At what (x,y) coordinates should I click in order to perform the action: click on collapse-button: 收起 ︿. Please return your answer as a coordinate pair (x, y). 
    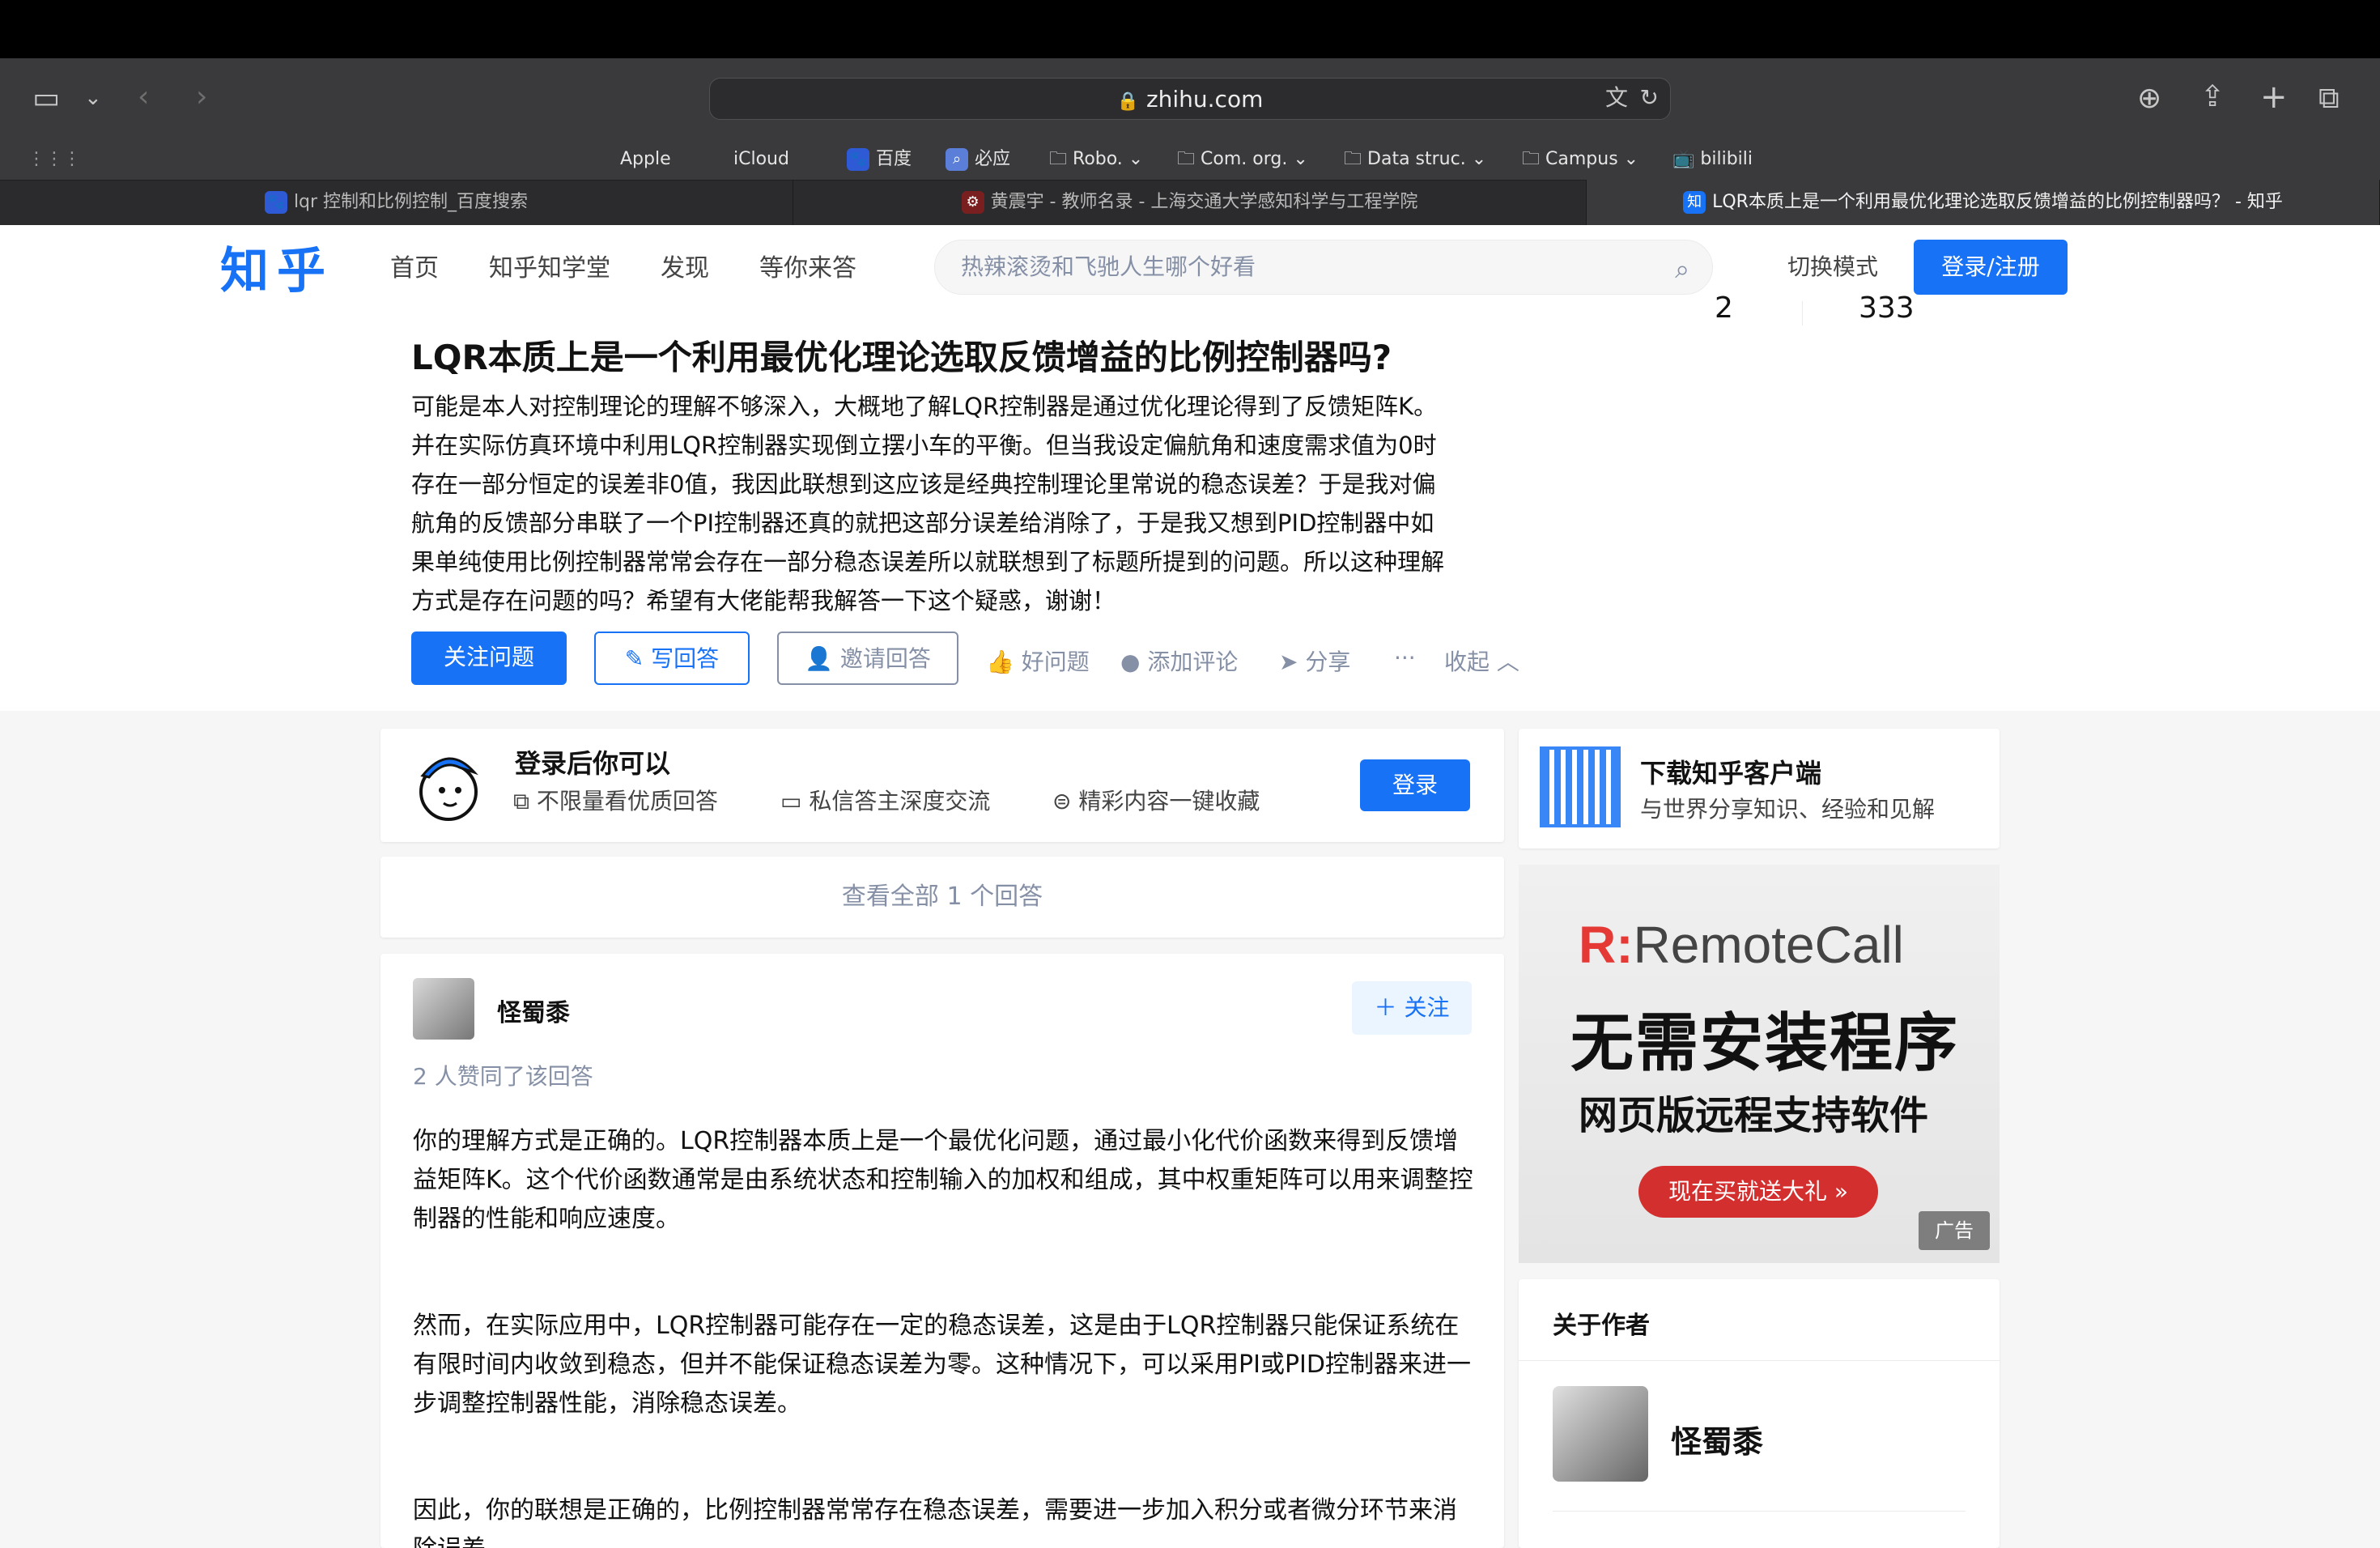
    Looking at the image, I should click on (1482, 661).